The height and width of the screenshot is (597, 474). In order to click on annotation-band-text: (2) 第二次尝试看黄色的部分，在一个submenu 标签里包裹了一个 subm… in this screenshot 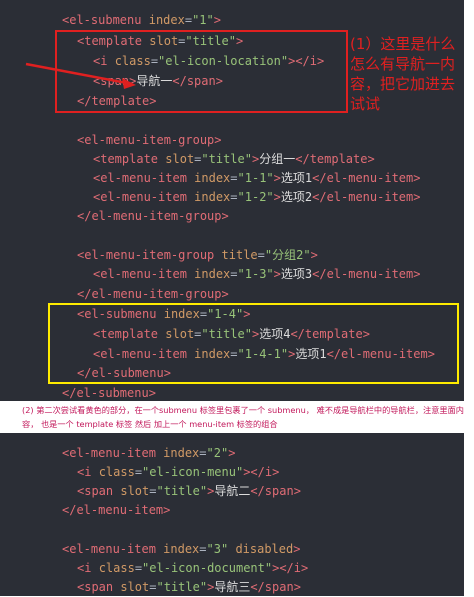, I will do `click(243, 417)`.